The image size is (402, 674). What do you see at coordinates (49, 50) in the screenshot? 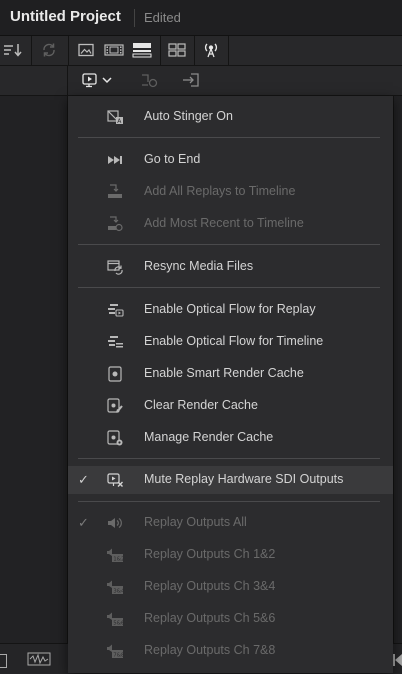
I see `sync-icon` at bounding box center [49, 50].